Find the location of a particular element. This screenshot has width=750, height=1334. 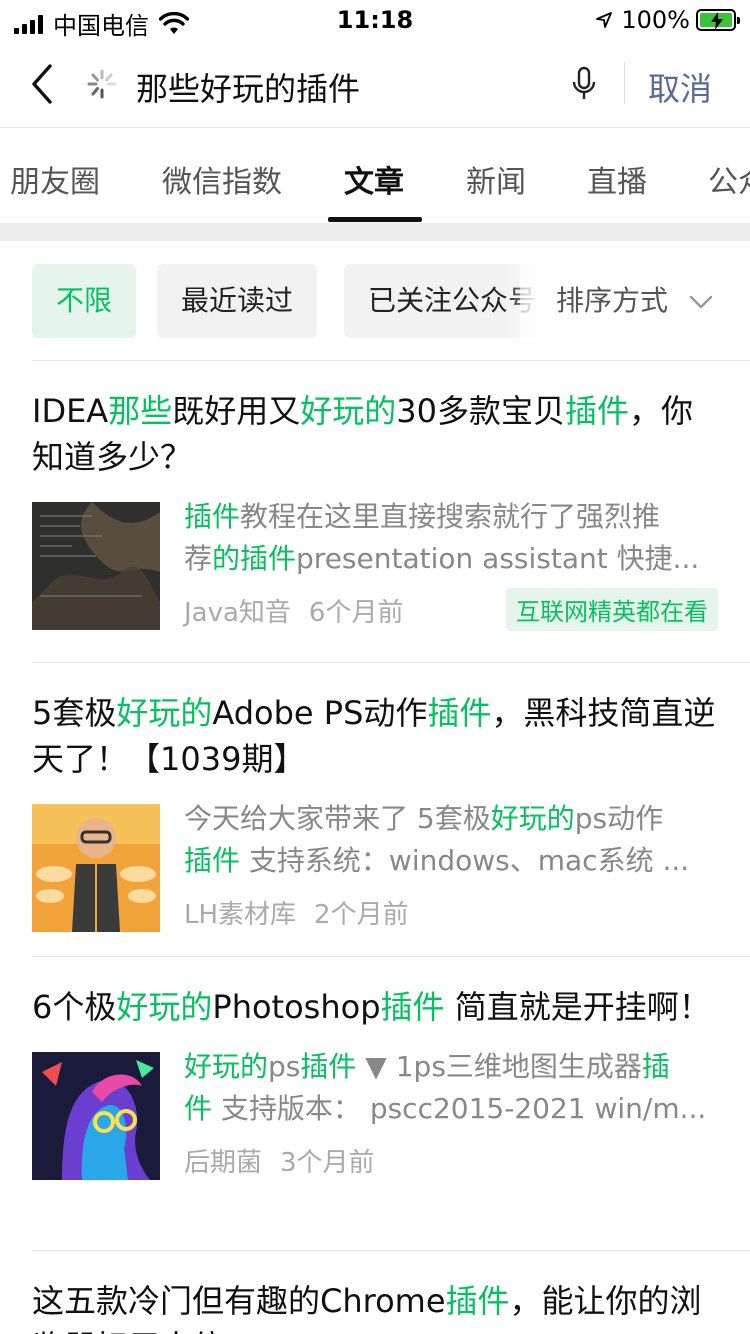

article-meta: 后期菌 3个月前 is located at coordinates (279, 1160).